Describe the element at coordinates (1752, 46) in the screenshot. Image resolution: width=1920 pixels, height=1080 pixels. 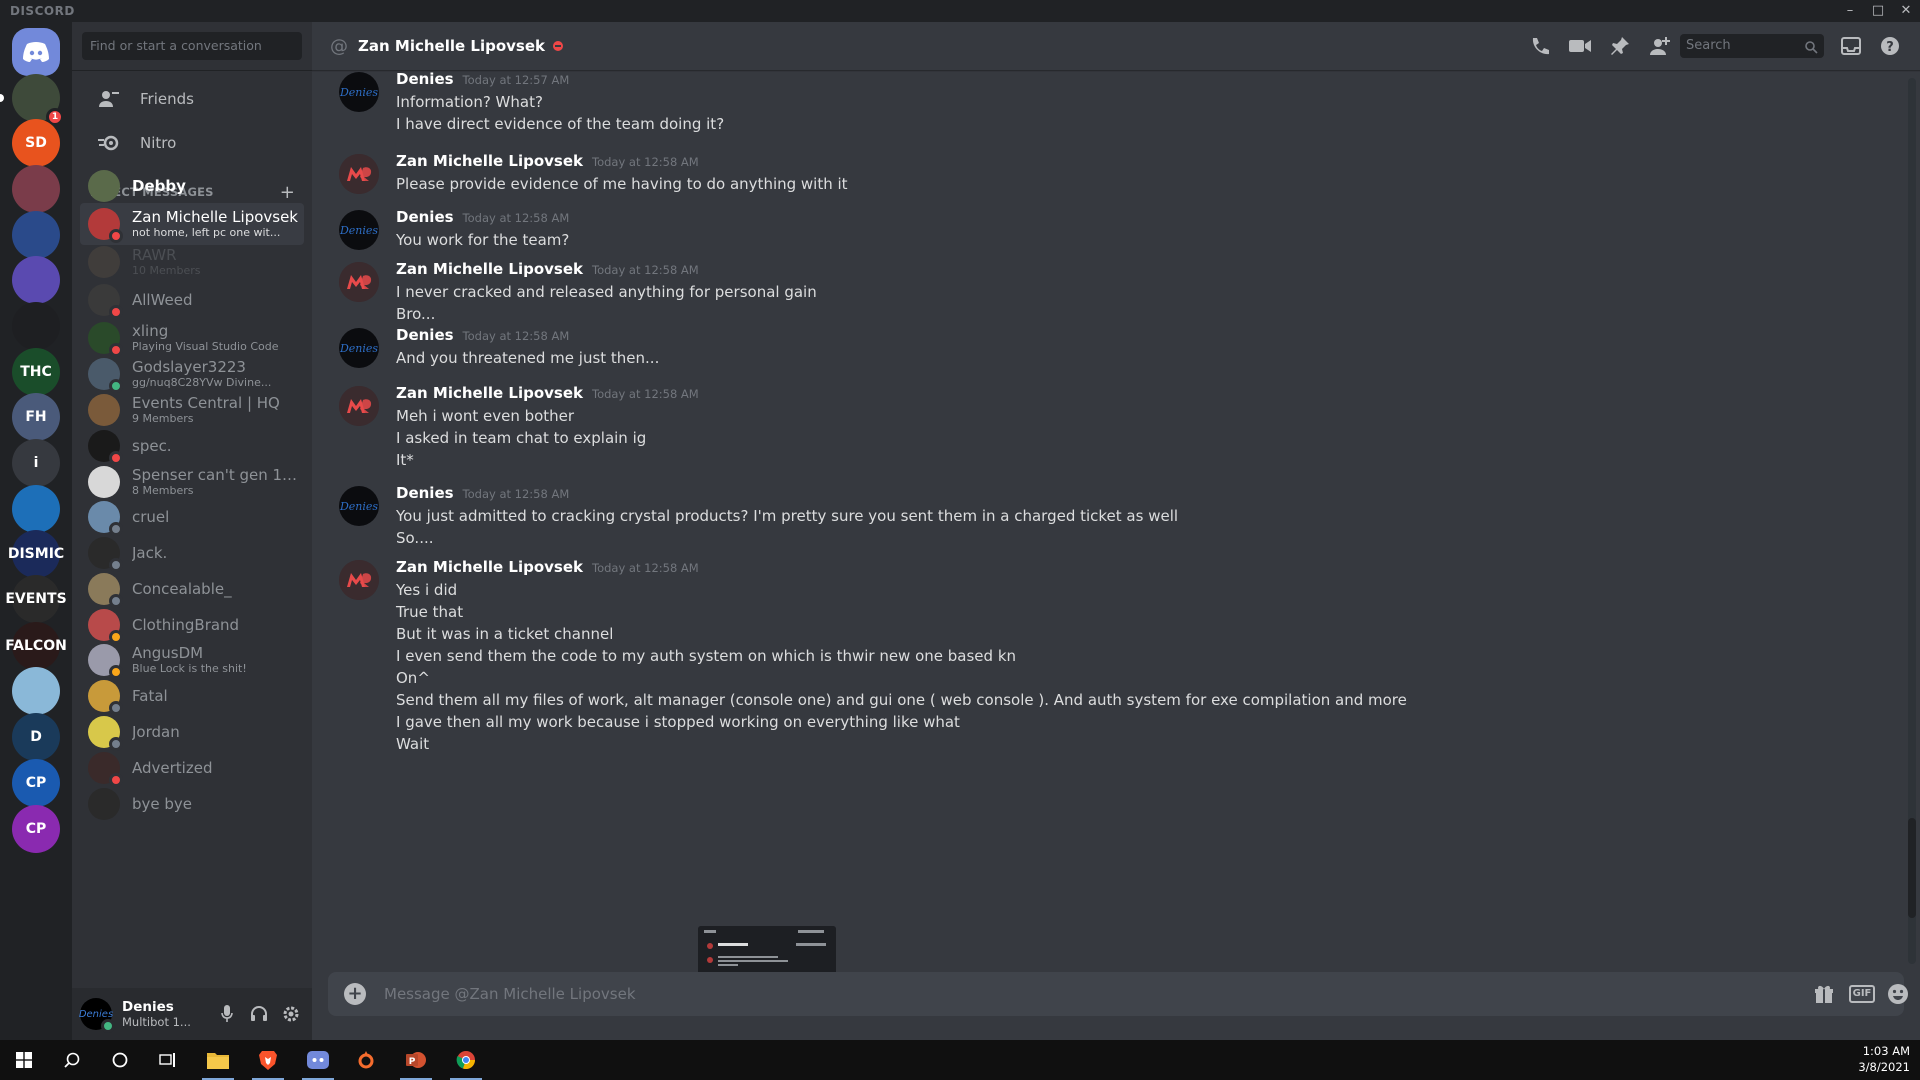
I see `search-input: Search` at that location.